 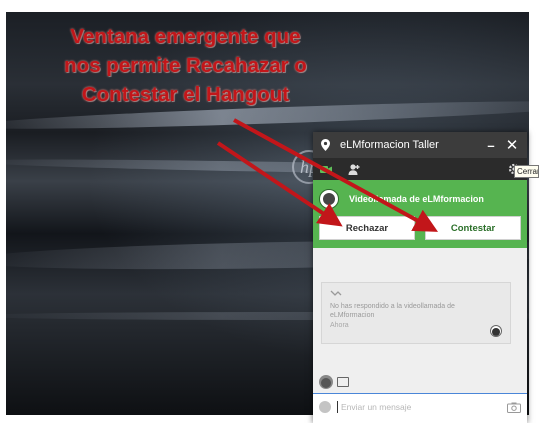 I want to click on emoji-icon, so click(x=325, y=407).